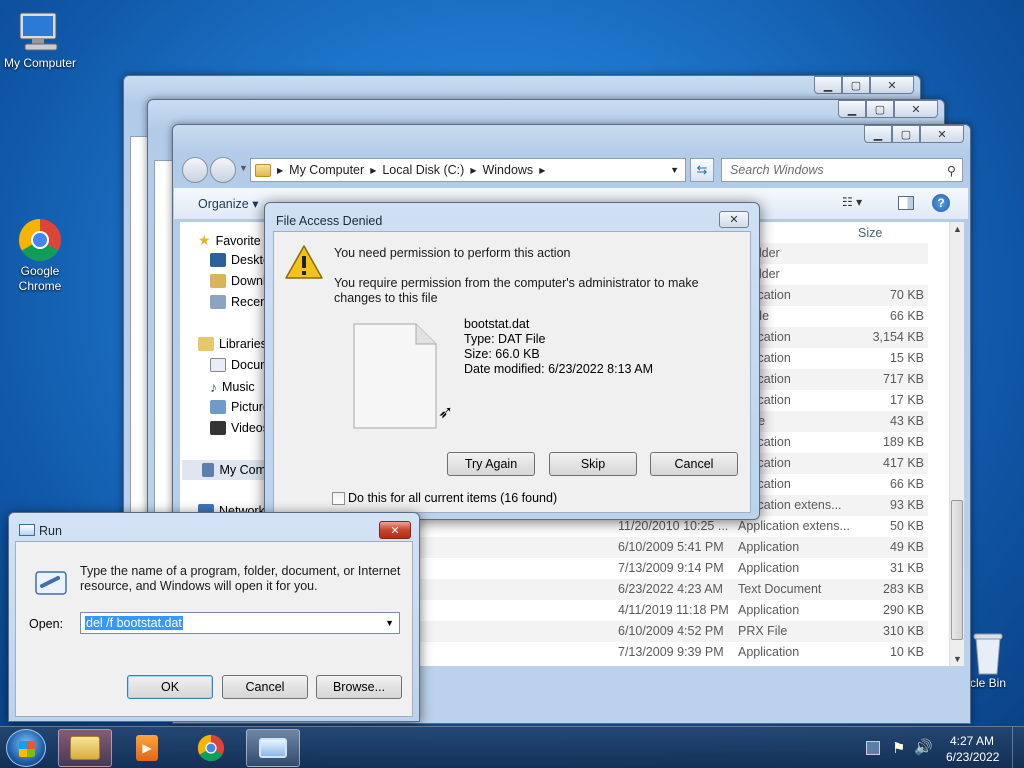 The width and height of the screenshot is (1024, 768). I want to click on nav-desktop: Deskto, so click(240, 260).